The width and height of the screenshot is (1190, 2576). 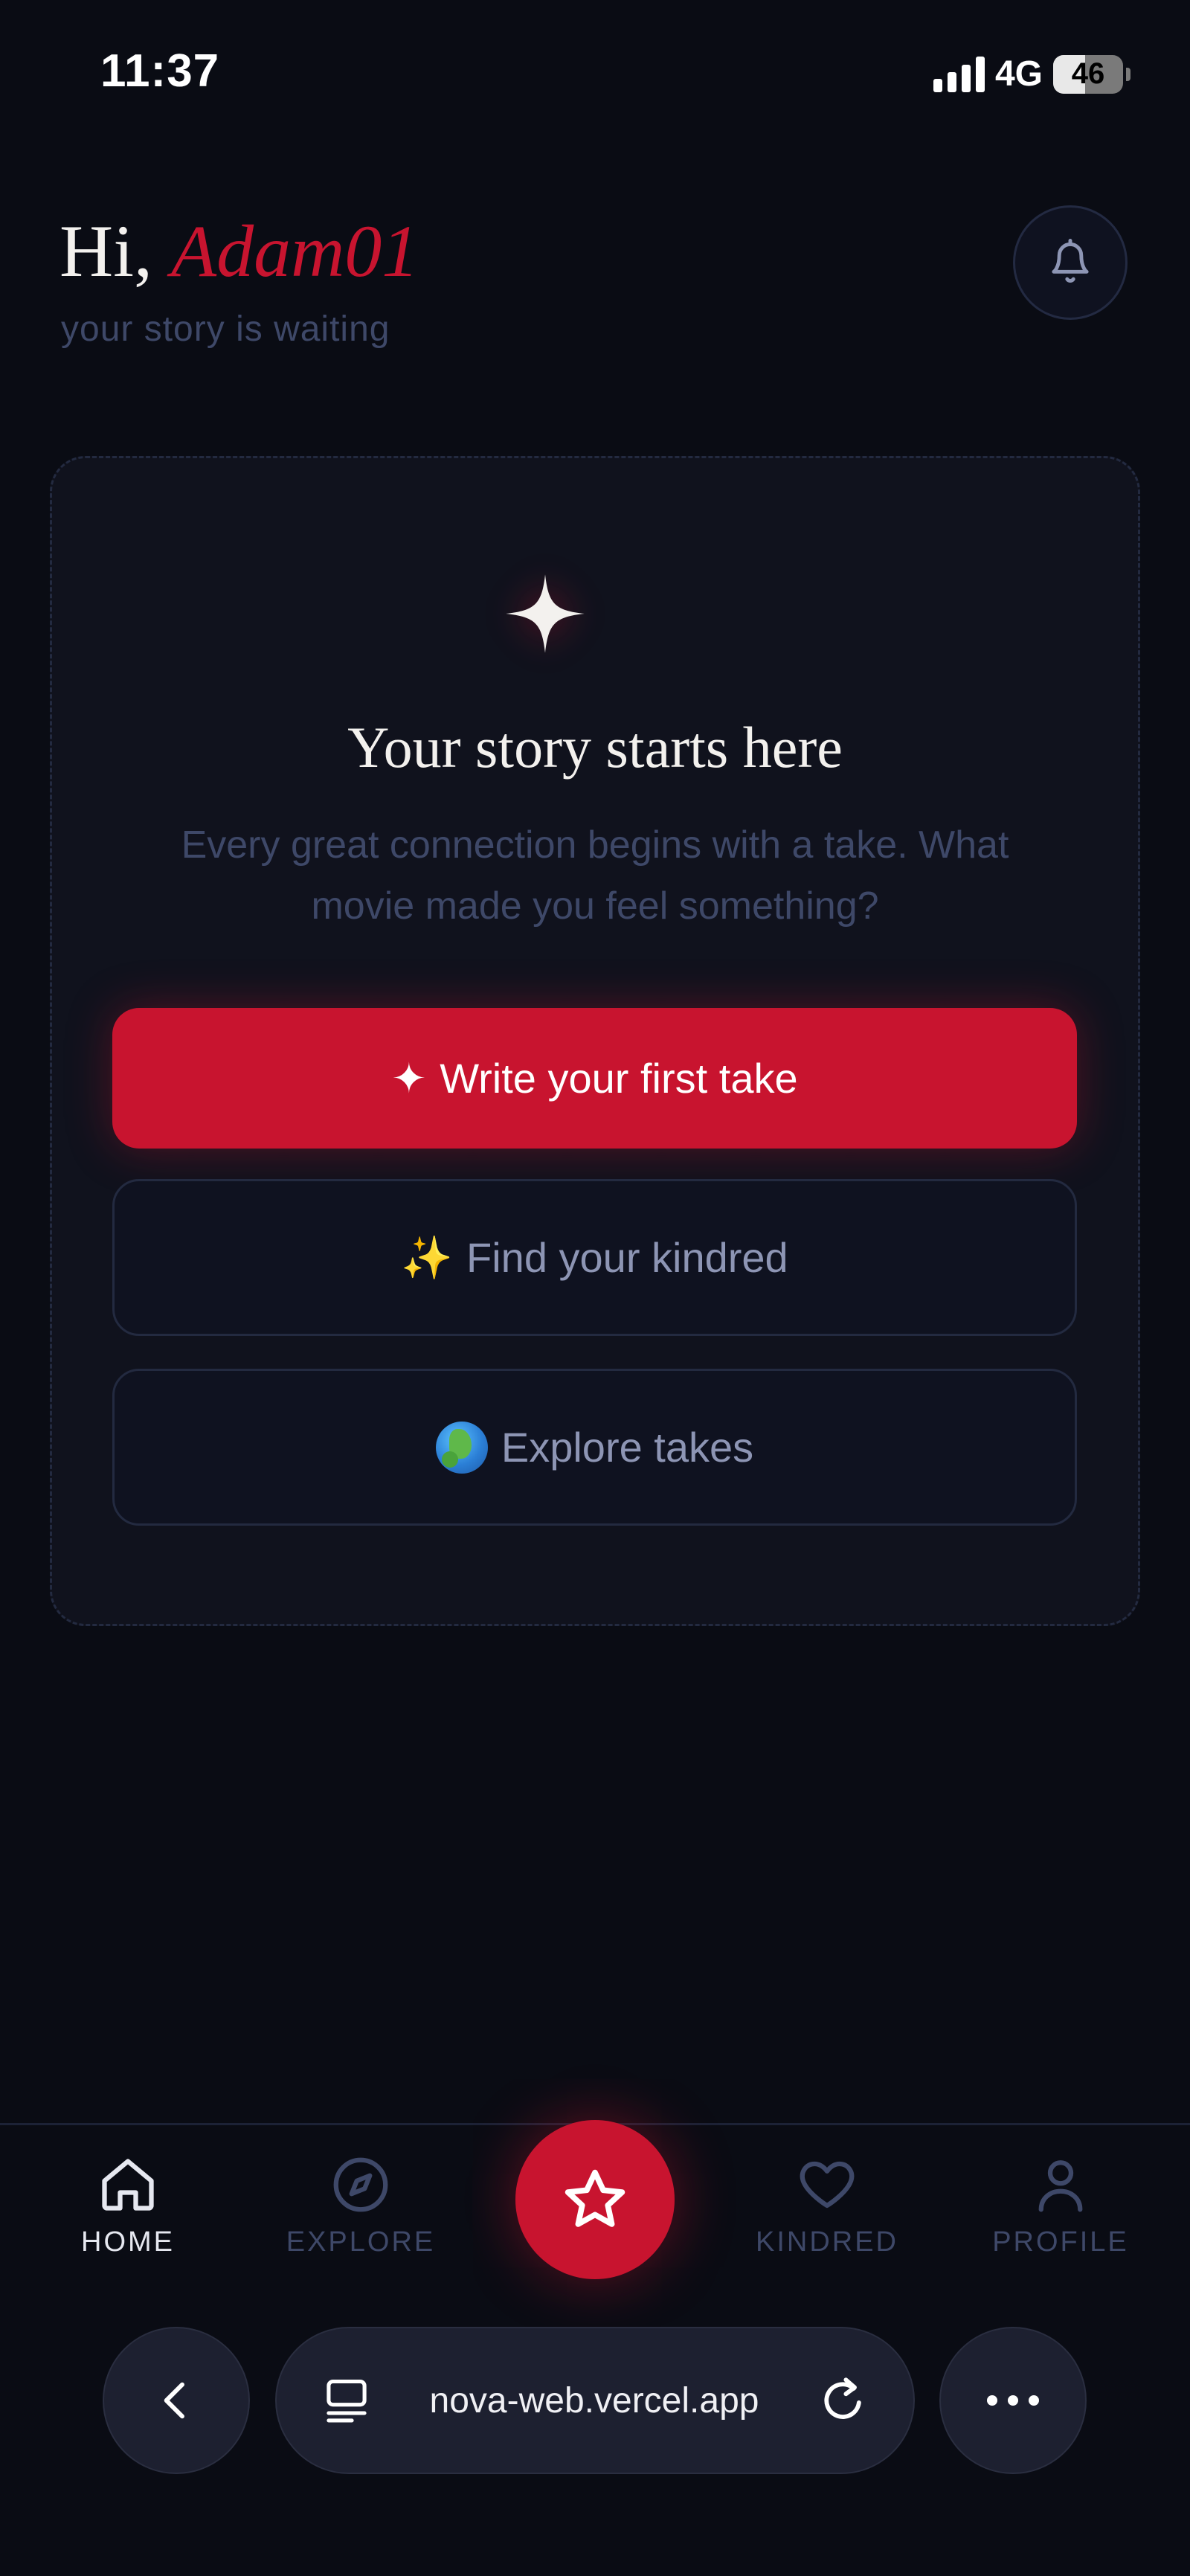 I want to click on network-type: 4G, so click(x=1019, y=74).